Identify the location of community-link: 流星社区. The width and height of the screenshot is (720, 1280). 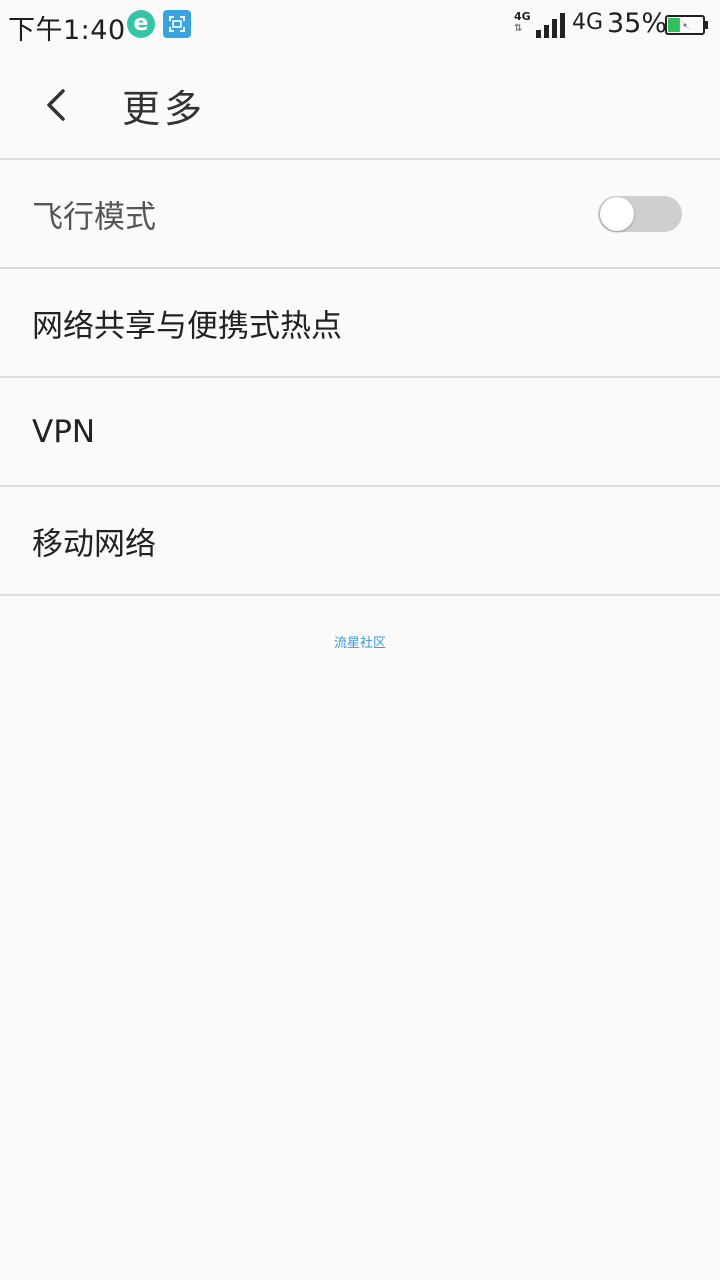
(360, 641).